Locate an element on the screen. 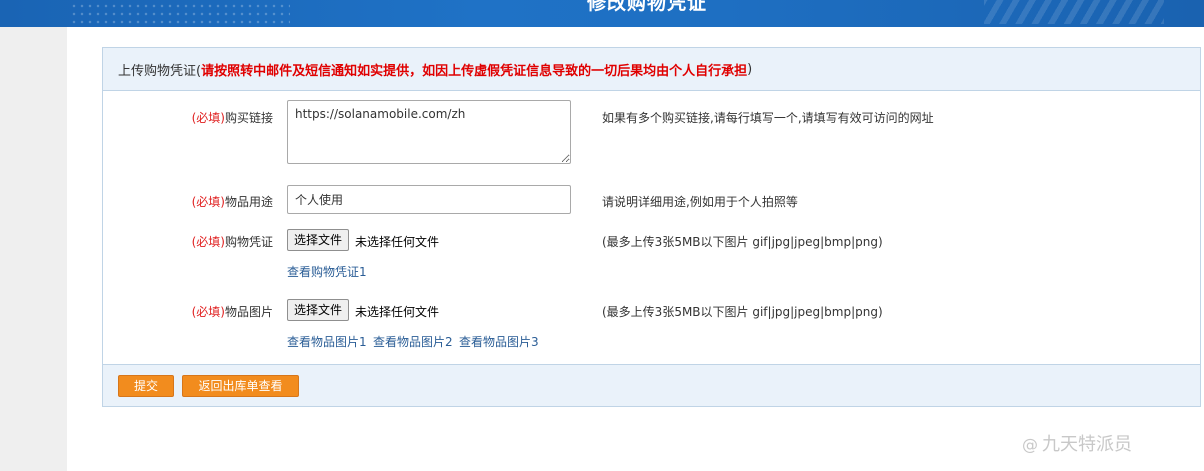 Image resolution: width=1204 pixels, height=471 pixels. at-sign-icon: @ is located at coordinates (1030, 444).